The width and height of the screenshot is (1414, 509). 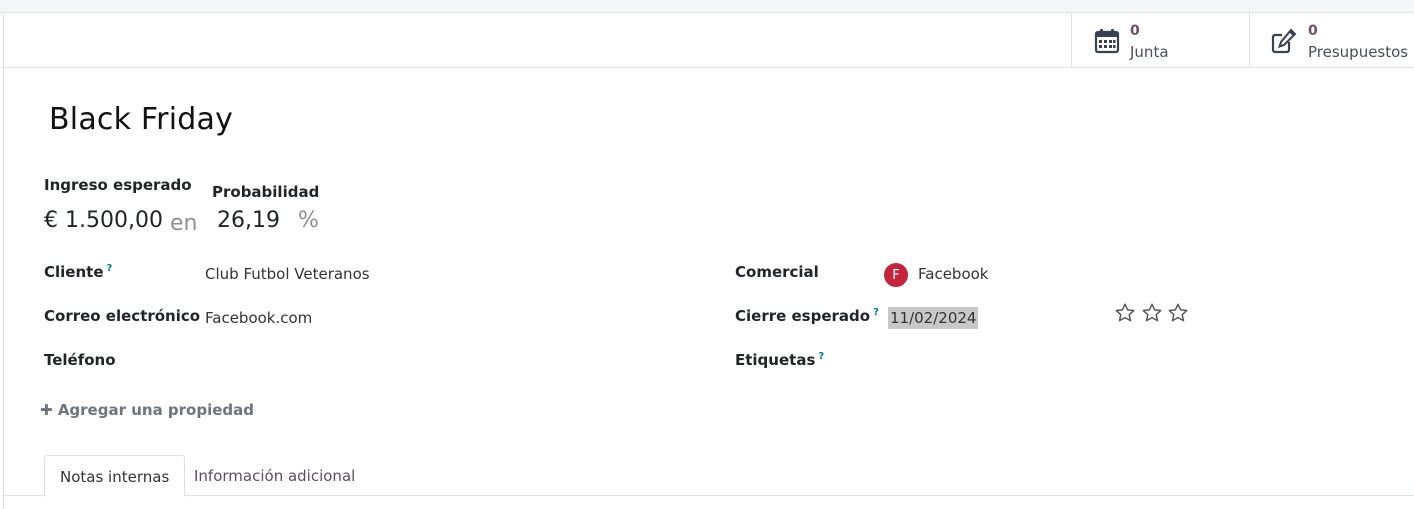 What do you see at coordinates (115, 476) in the screenshot?
I see `tab-internal-notes: Notas internas` at bounding box center [115, 476].